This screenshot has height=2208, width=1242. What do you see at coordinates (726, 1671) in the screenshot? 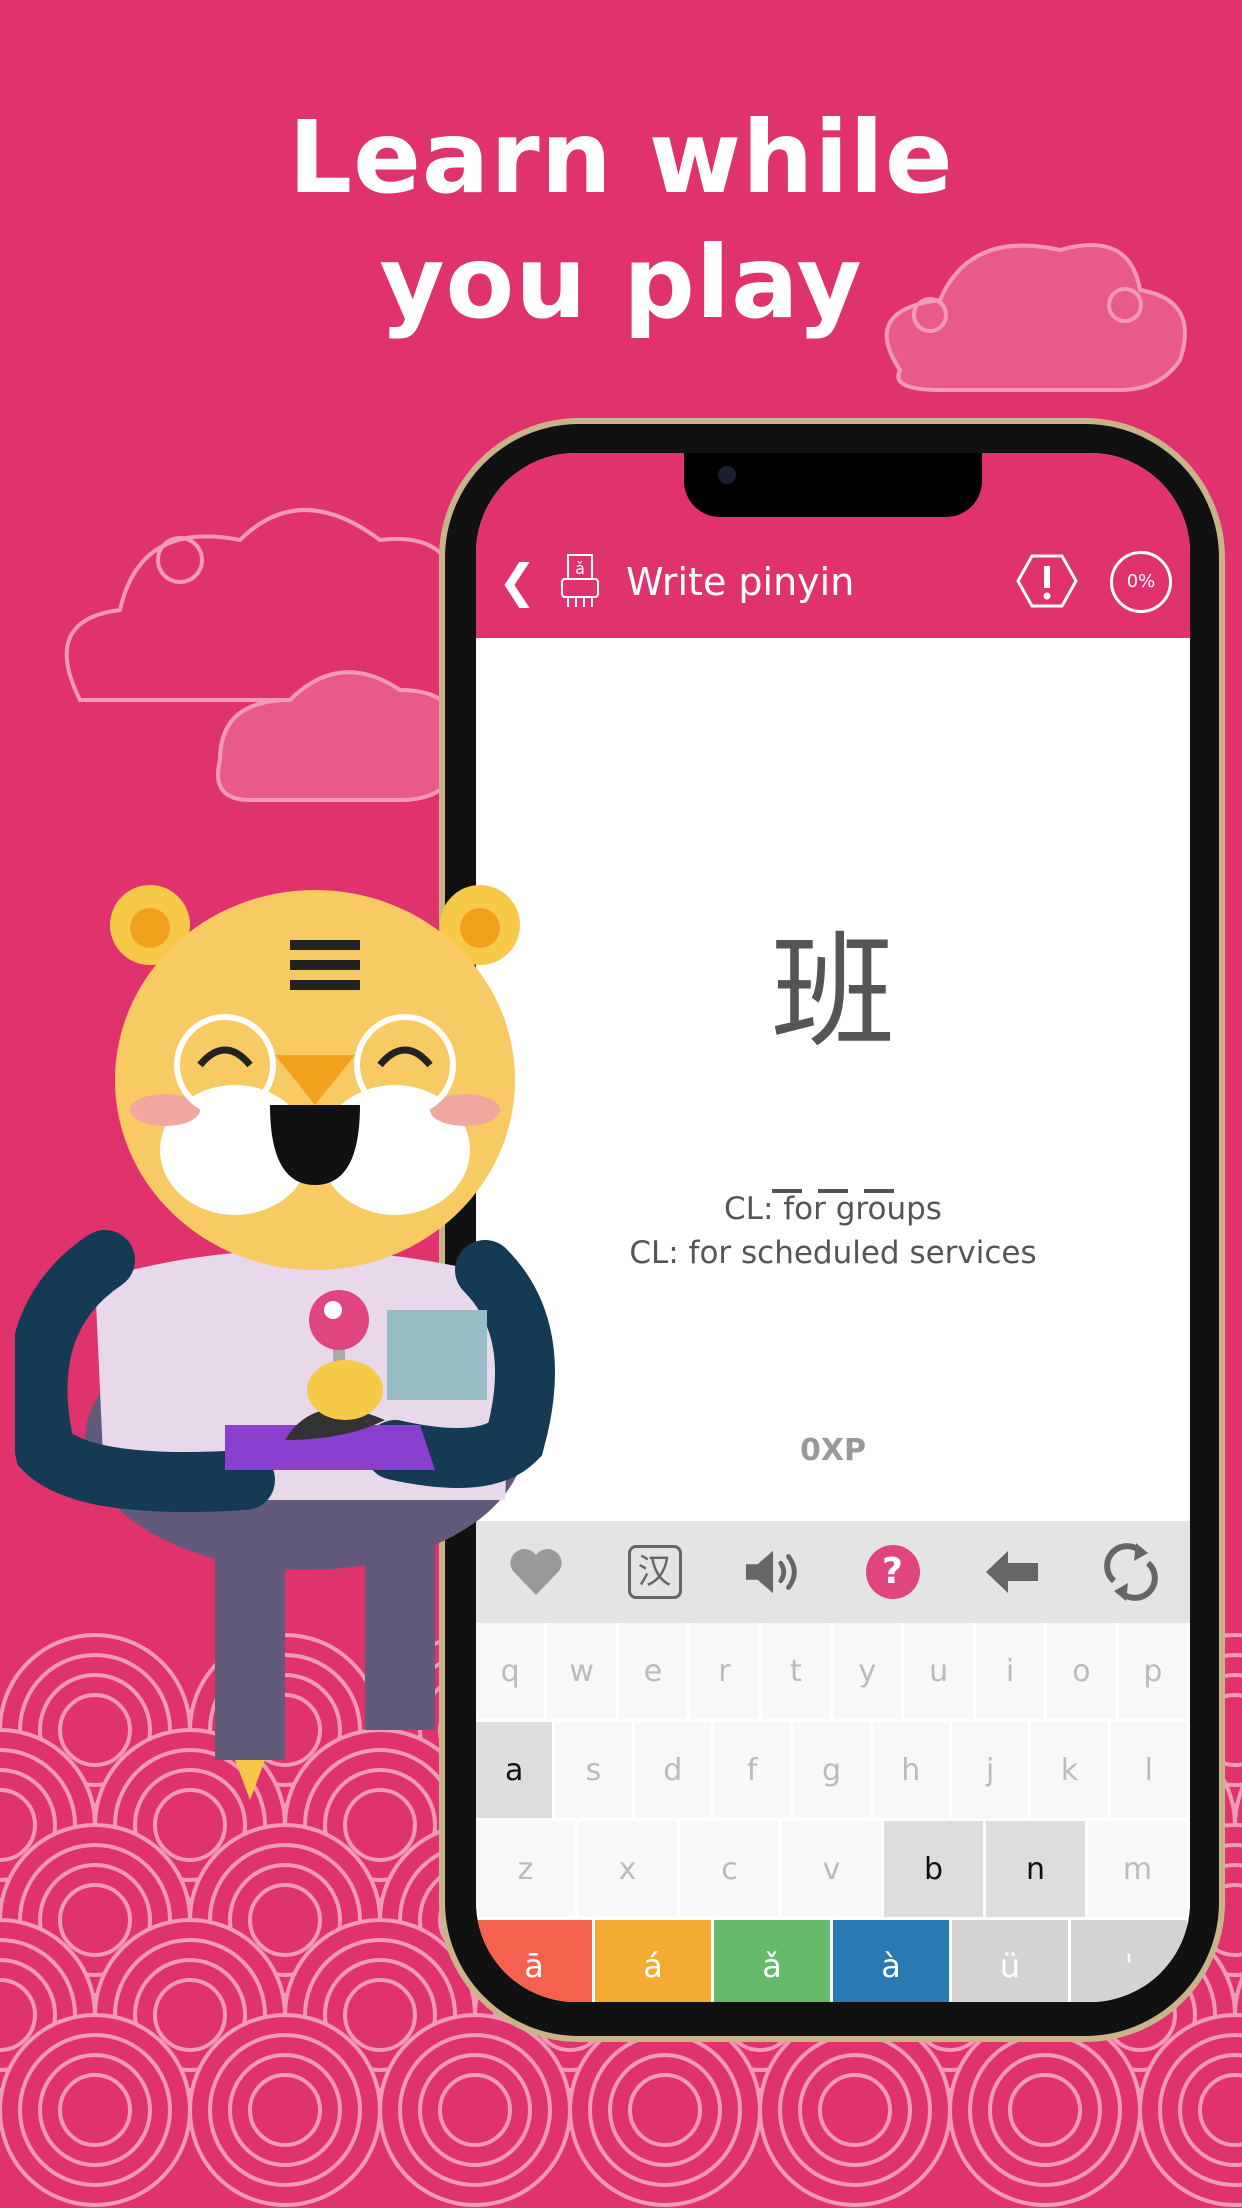
I see `key-r: r` at bounding box center [726, 1671].